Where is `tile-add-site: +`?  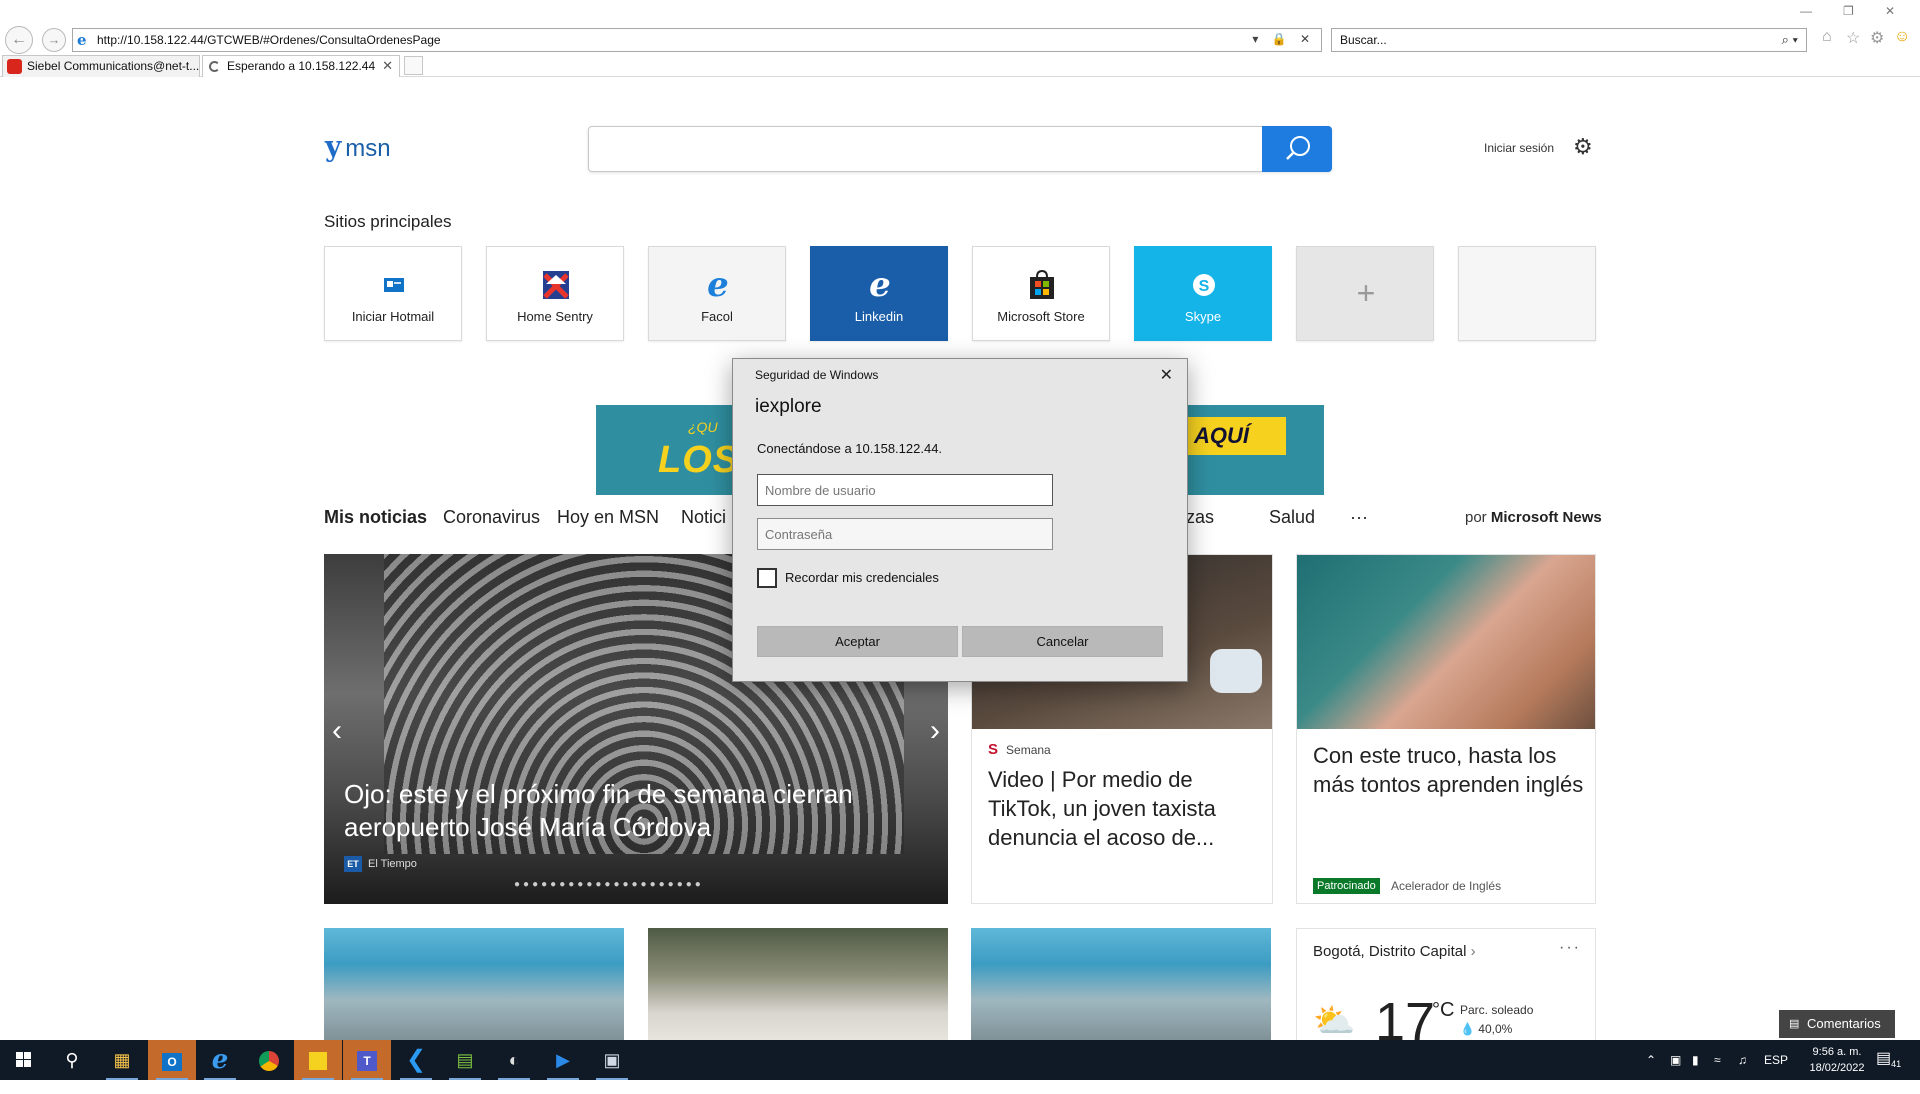
tile-add-site: + is located at coordinates (1365, 293).